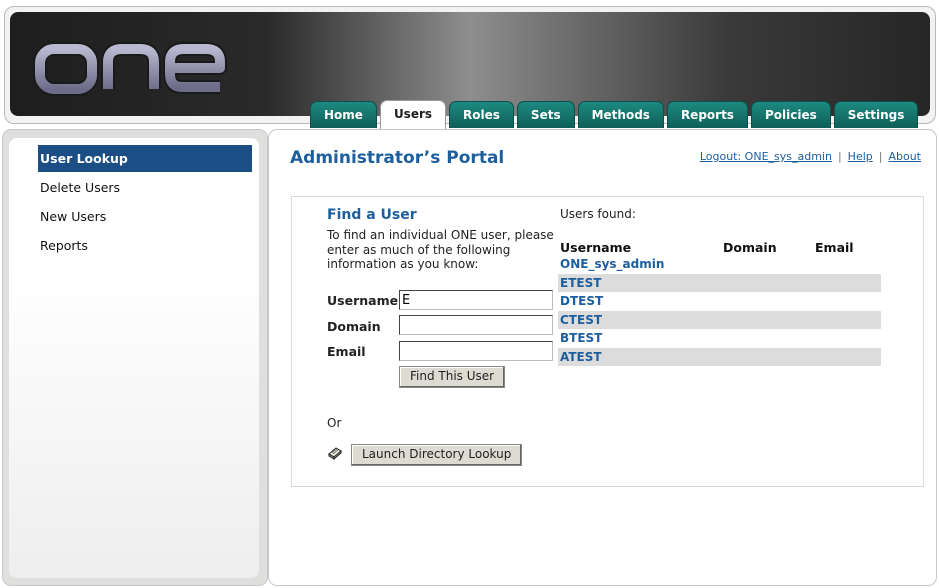  What do you see at coordinates (580, 320) in the screenshot?
I see `username-link: CTEST` at bounding box center [580, 320].